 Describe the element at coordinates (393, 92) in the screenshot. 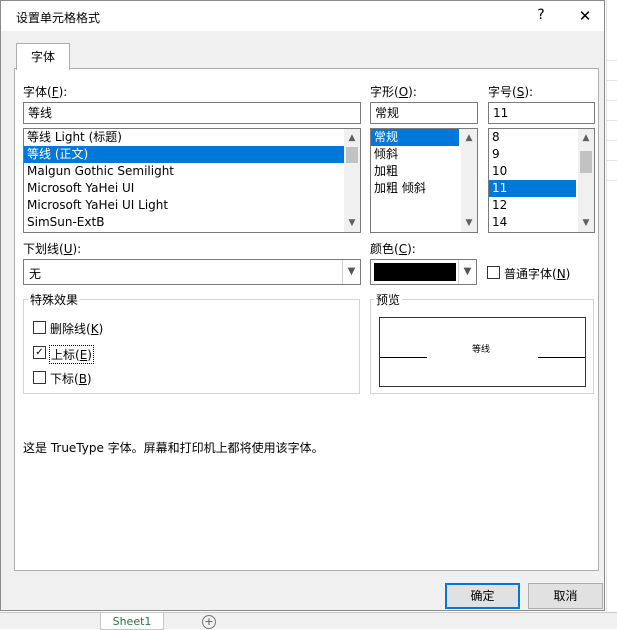

I see `style-label: 字形(O):` at that location.